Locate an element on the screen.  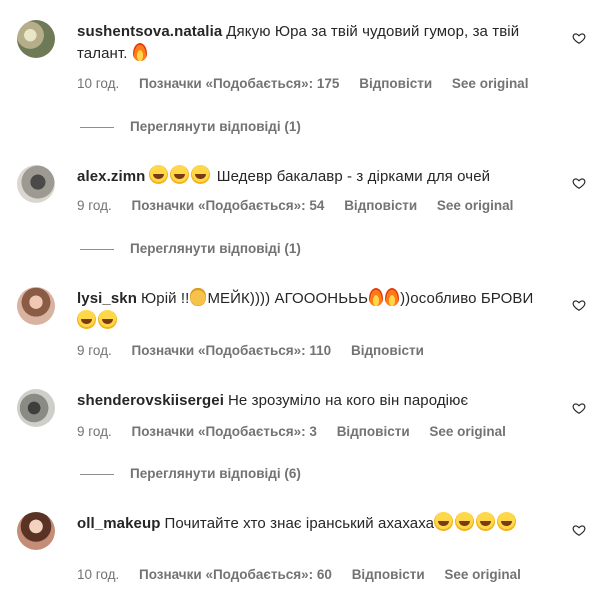
view-replies-button: Переглянути відповіді (6) is located at coordinates (190, 473).